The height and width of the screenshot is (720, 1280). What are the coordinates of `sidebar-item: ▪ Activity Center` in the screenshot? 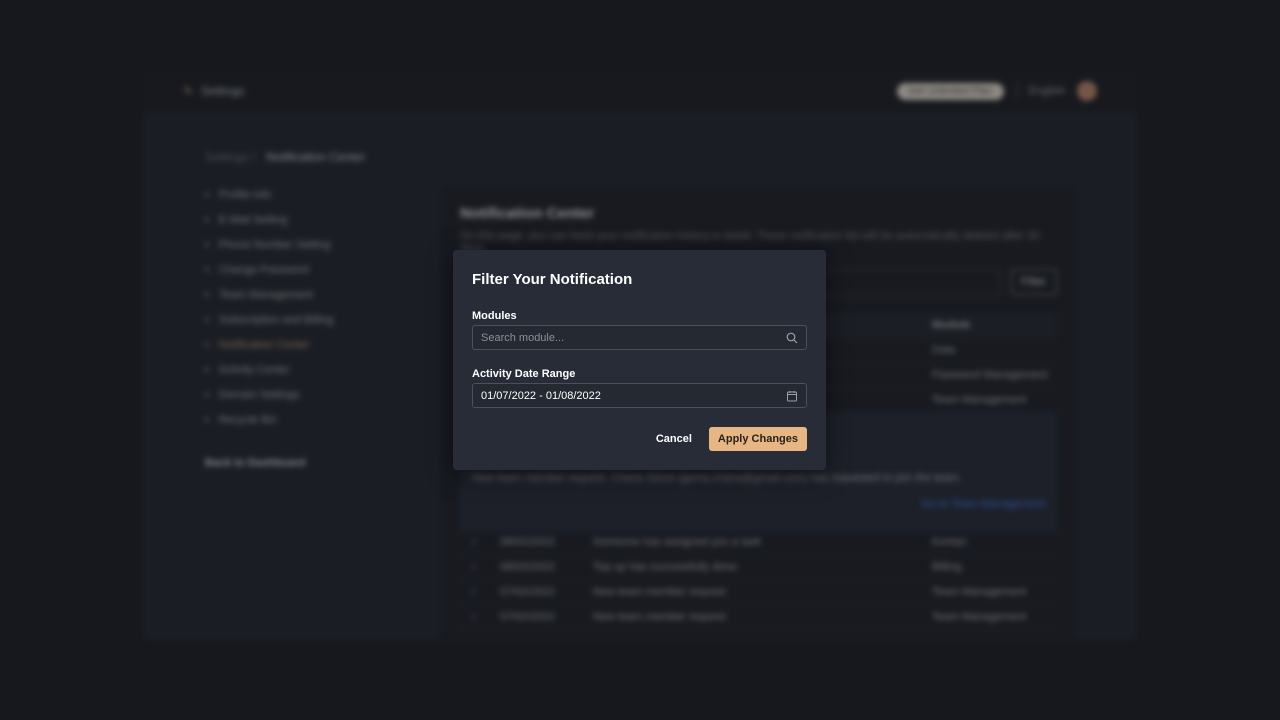 It's located at (269, 369).